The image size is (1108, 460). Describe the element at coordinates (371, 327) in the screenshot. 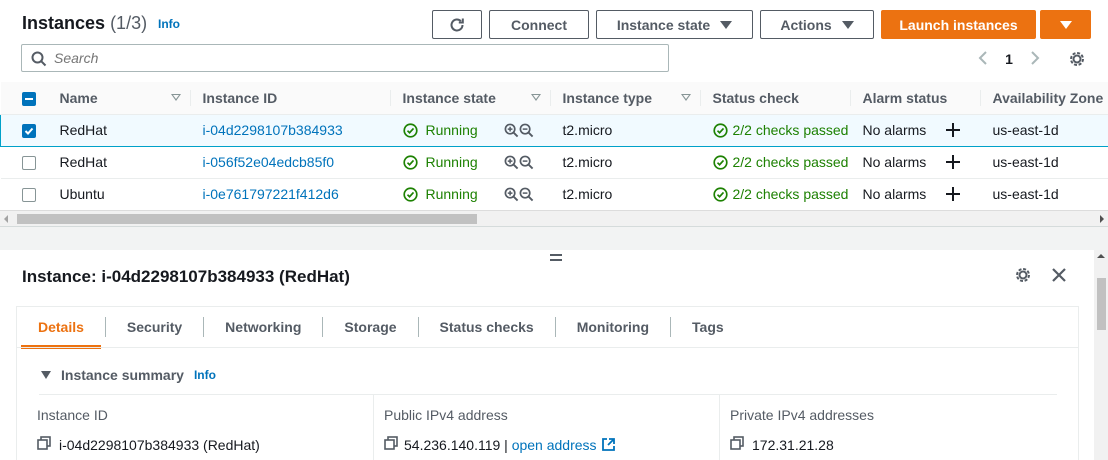

I see `tab-storage: Storage` at that location.